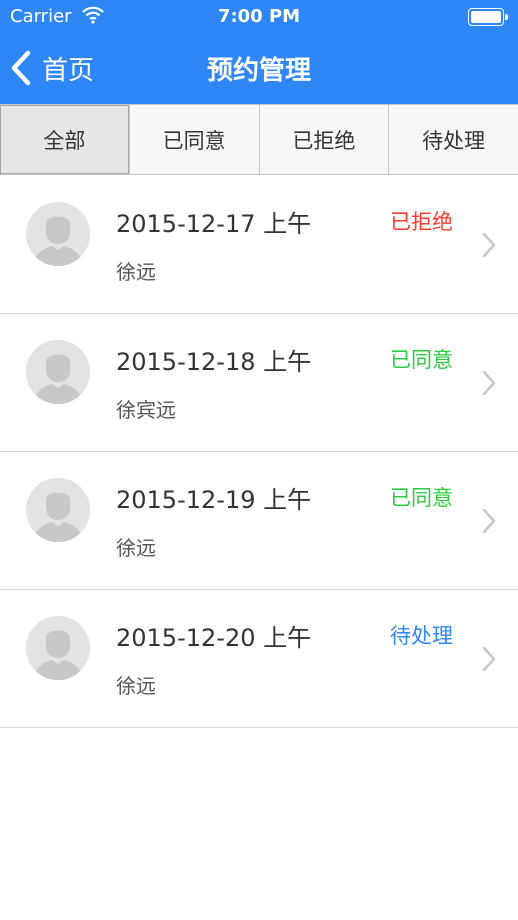  Describe the element at coordinates (453, 139) in the screenshot. I see `tab-pending: 待处理` at that location.